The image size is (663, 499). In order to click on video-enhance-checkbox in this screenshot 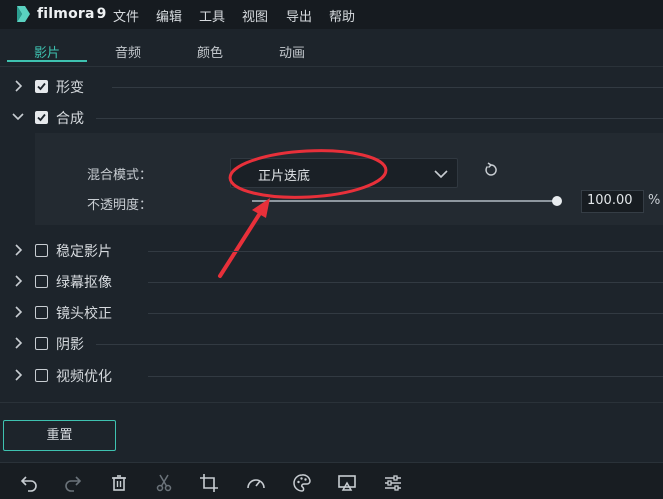, I will do `click(41, 375)`.